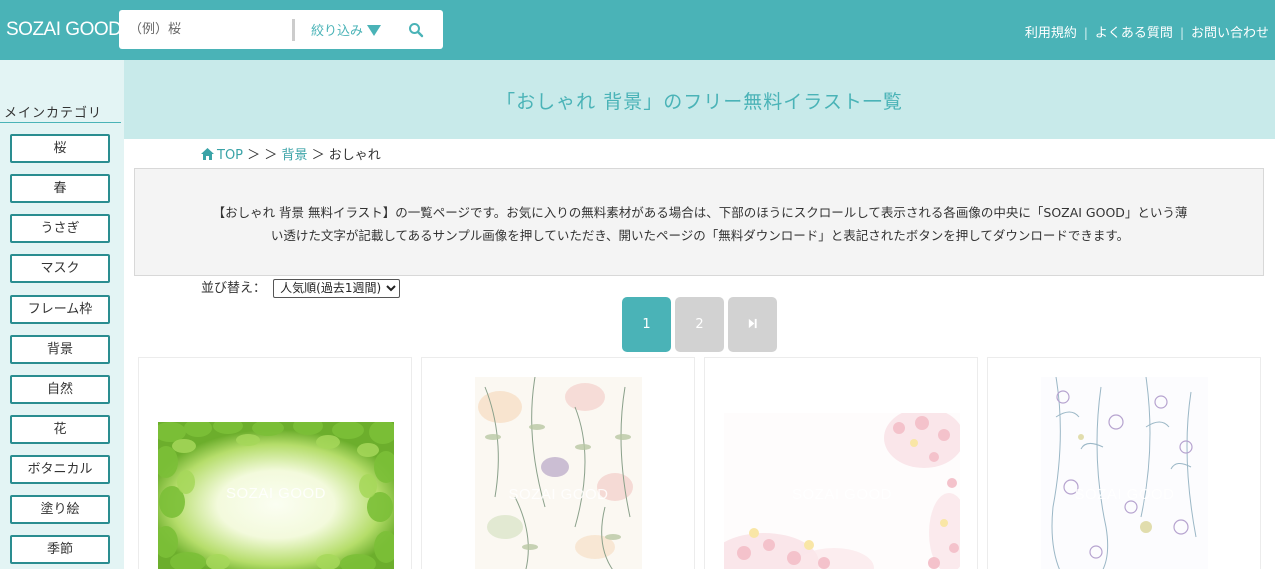 The width and height of the screenshot is (1275, 569). Describe the element at coordinates (1051, 33) in the screenshot. I see `terms-link: 利用規約` at that location.